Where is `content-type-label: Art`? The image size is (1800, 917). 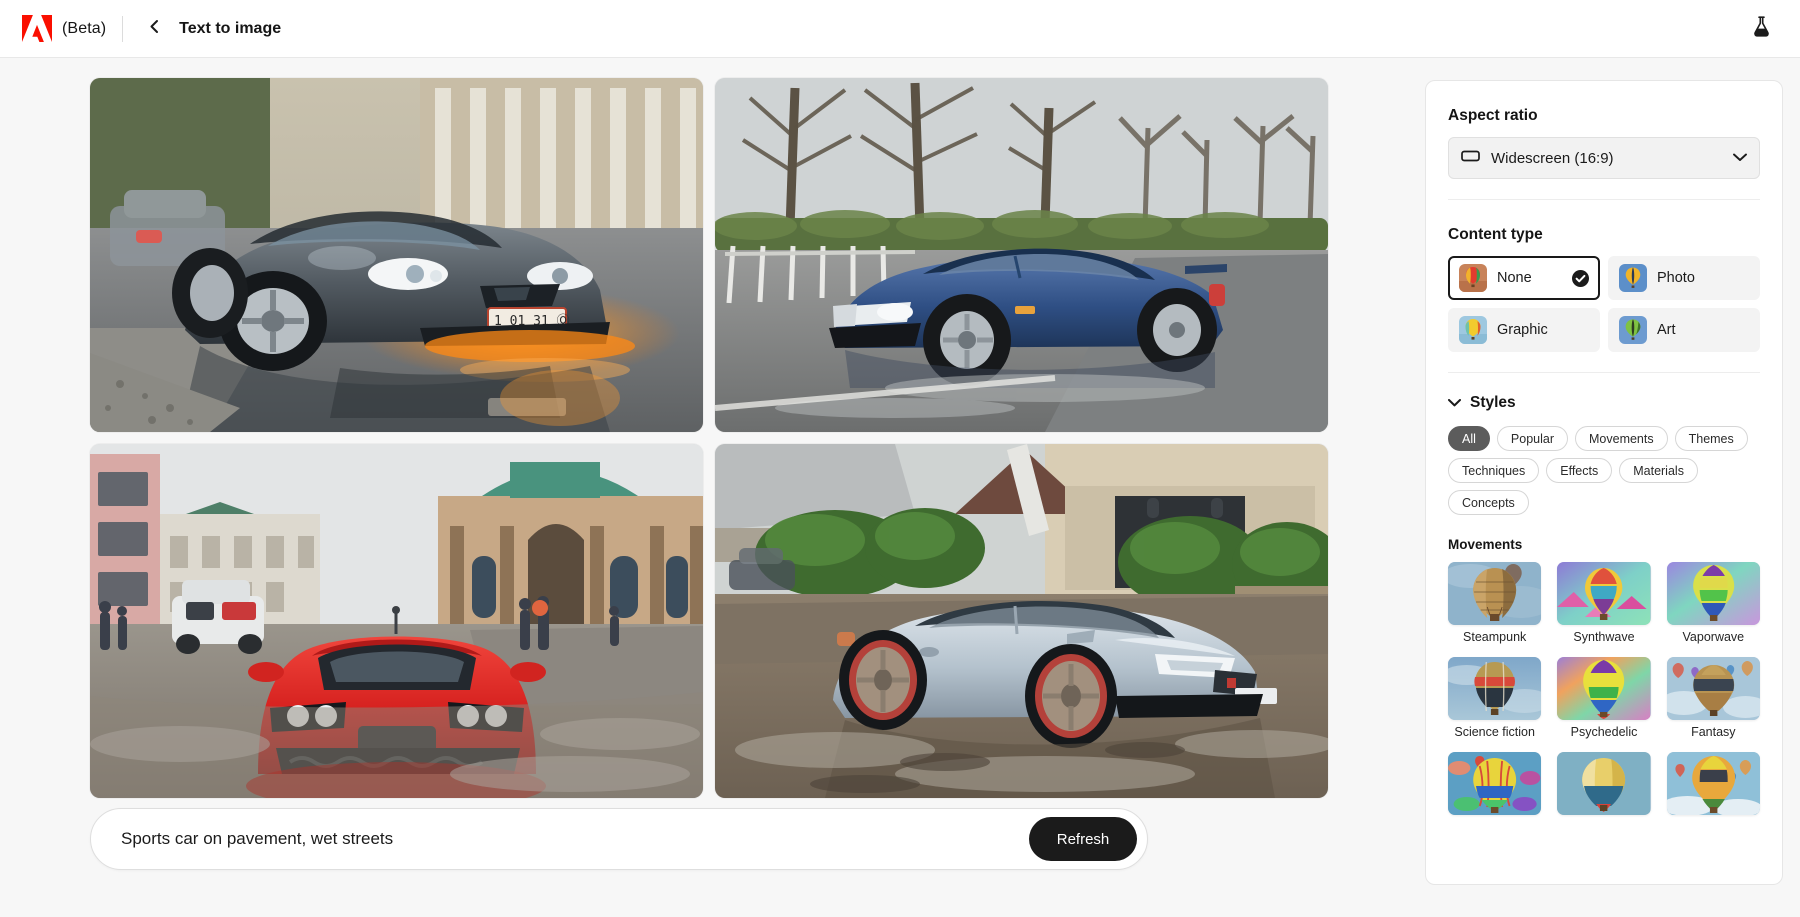
content-type-label: Art is located at coordinates (1666, 330).